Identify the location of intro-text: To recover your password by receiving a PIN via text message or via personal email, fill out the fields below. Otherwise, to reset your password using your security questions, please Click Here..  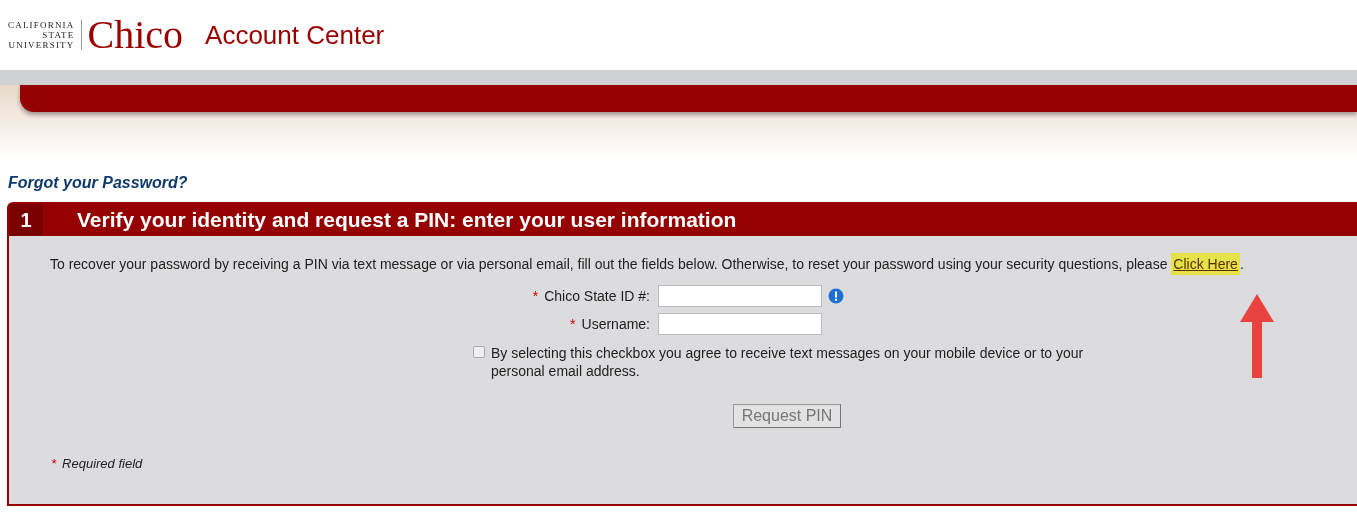
(703, 264).